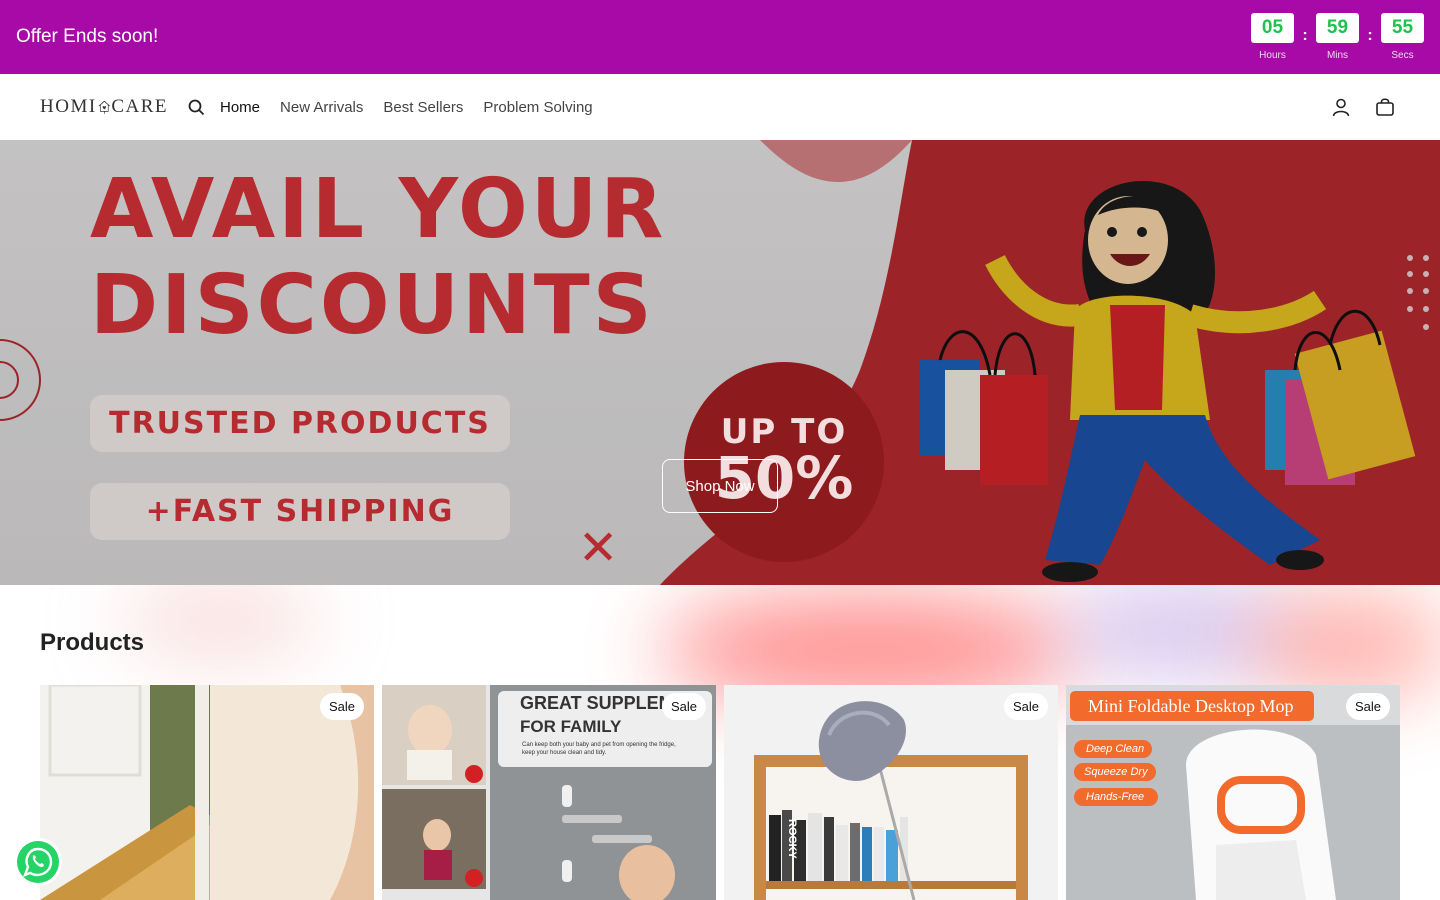 This screenshot has width=1440, height=900. I want to click on product-feature: Hands-Free, so click(1115, 797).